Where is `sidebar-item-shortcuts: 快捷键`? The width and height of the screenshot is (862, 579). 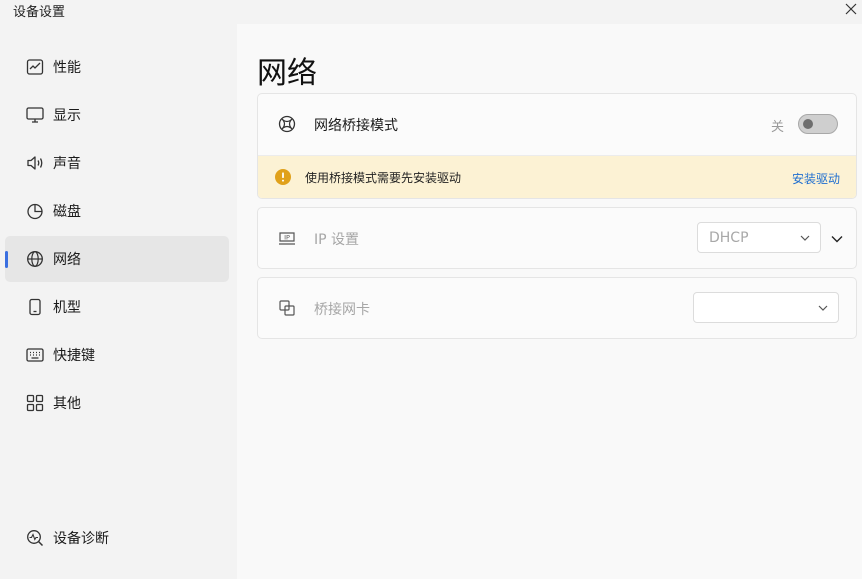
sidebar-item-shortcuts: 快捷键 is located at coordinates (117, 355).